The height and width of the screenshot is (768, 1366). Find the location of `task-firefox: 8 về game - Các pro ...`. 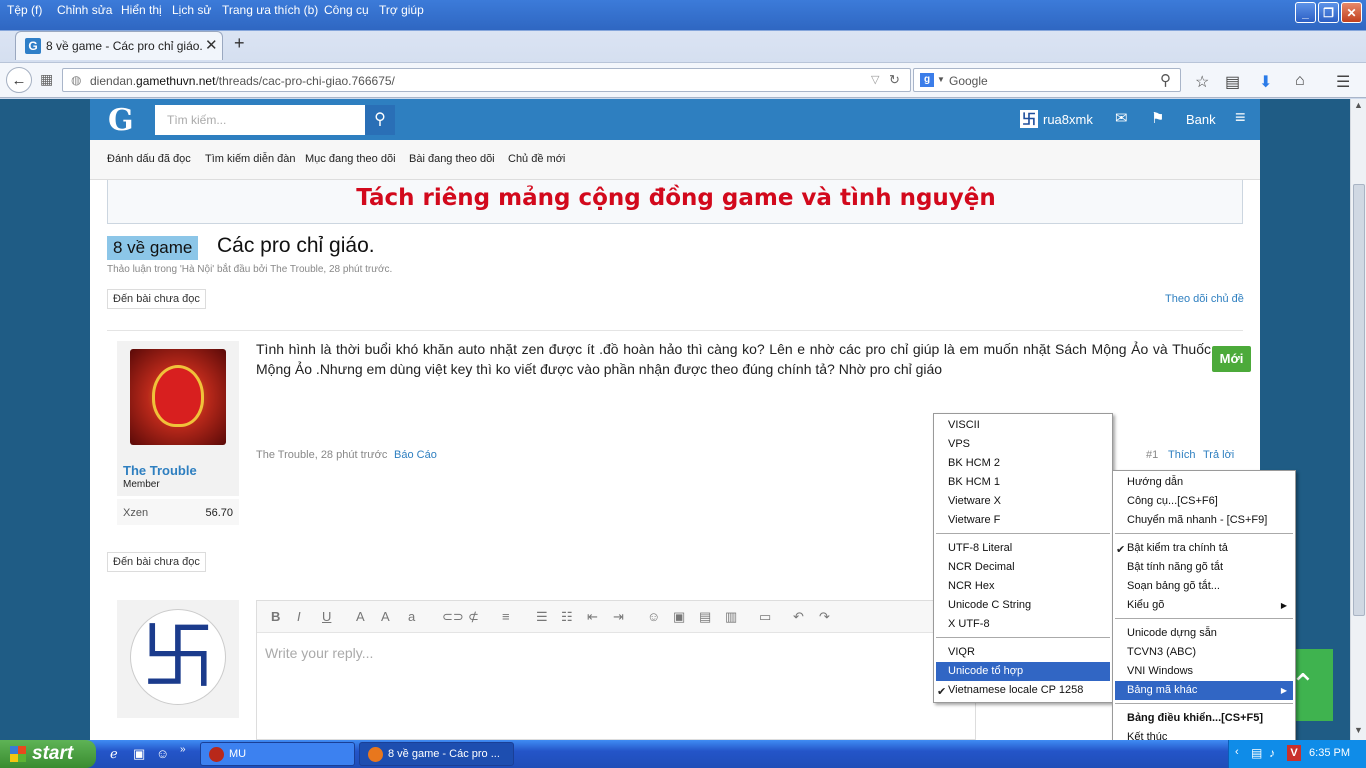

task-firefox: 8 về game - Các pro ... is located at coordinates (436, 754).